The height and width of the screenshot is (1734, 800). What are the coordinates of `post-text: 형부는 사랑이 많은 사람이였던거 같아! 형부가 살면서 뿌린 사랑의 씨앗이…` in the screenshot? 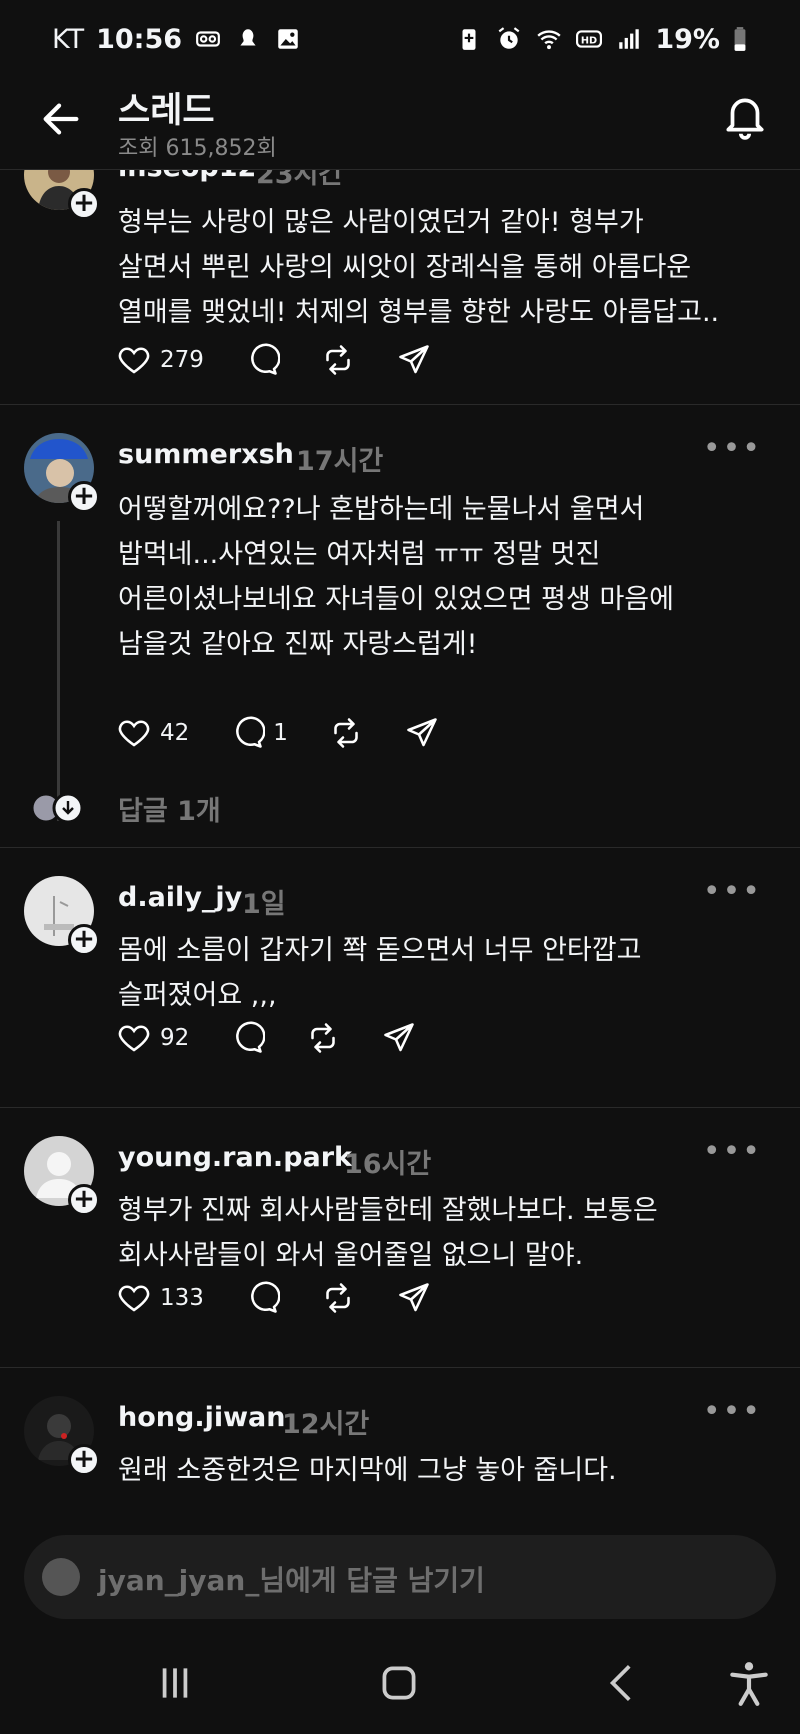 It's located at (419, 267).